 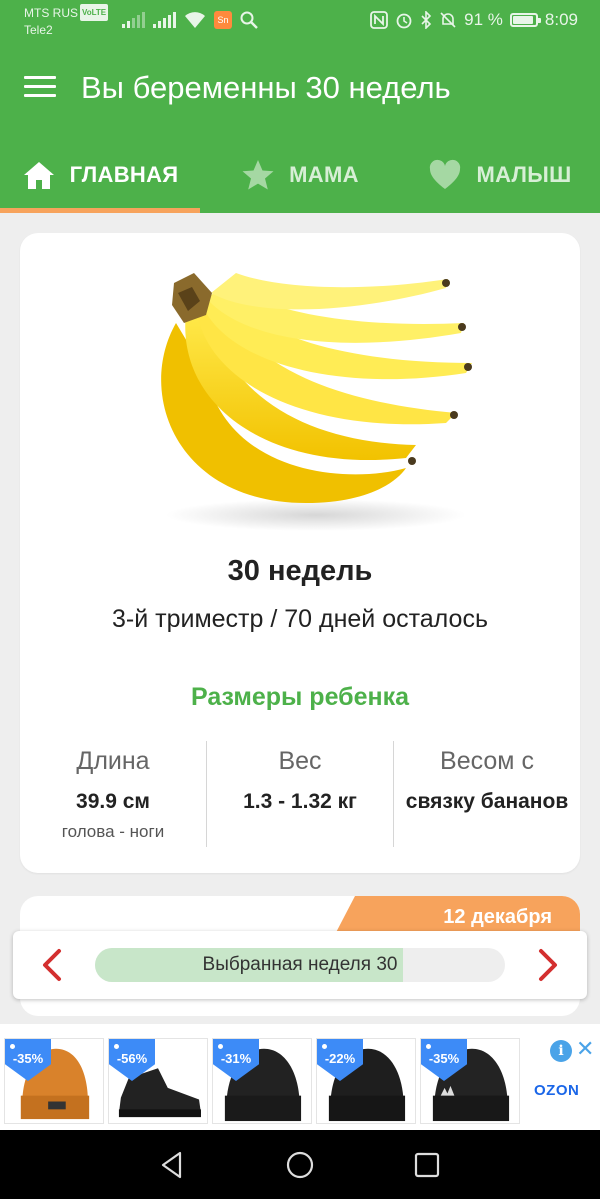 What do you see at coordinates (94, 12) in the screenshot?
I see `volte-badge: VoLTE` at bounding box center [94, 12].